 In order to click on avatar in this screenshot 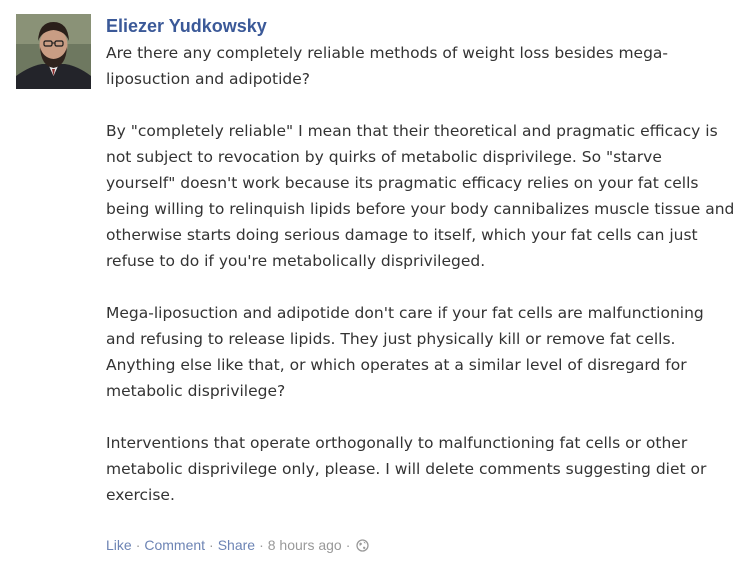, I will do `click(53, 51)`.